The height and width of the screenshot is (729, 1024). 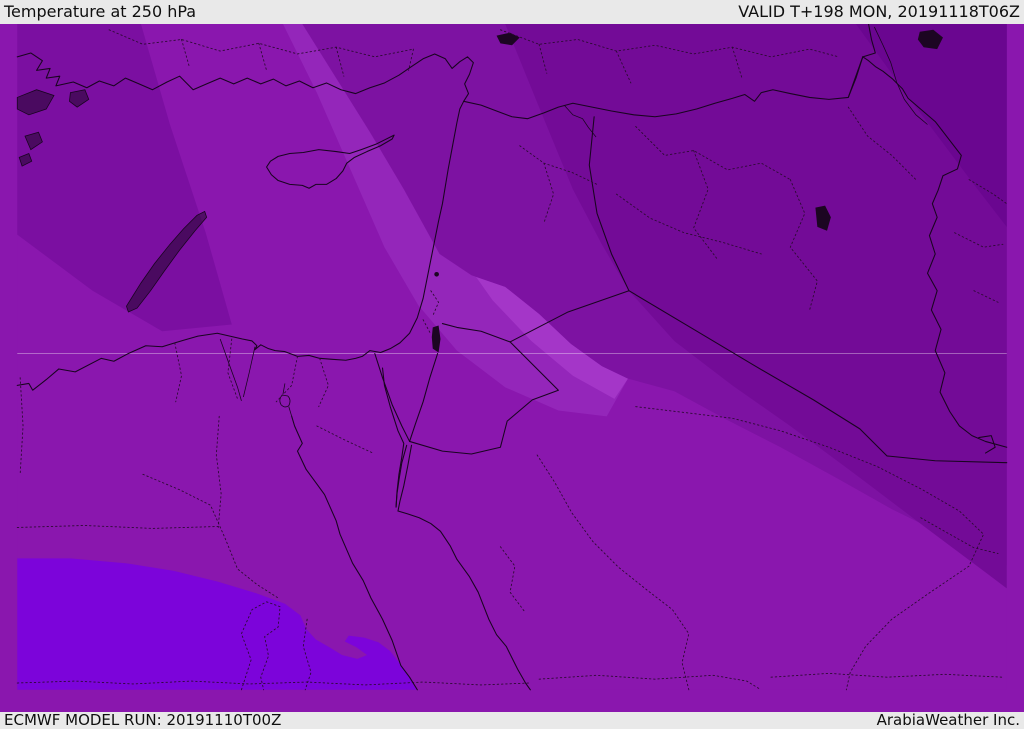 I want to click on brand-label: ArabiaWeather Inc., so click(x=948, y=720).